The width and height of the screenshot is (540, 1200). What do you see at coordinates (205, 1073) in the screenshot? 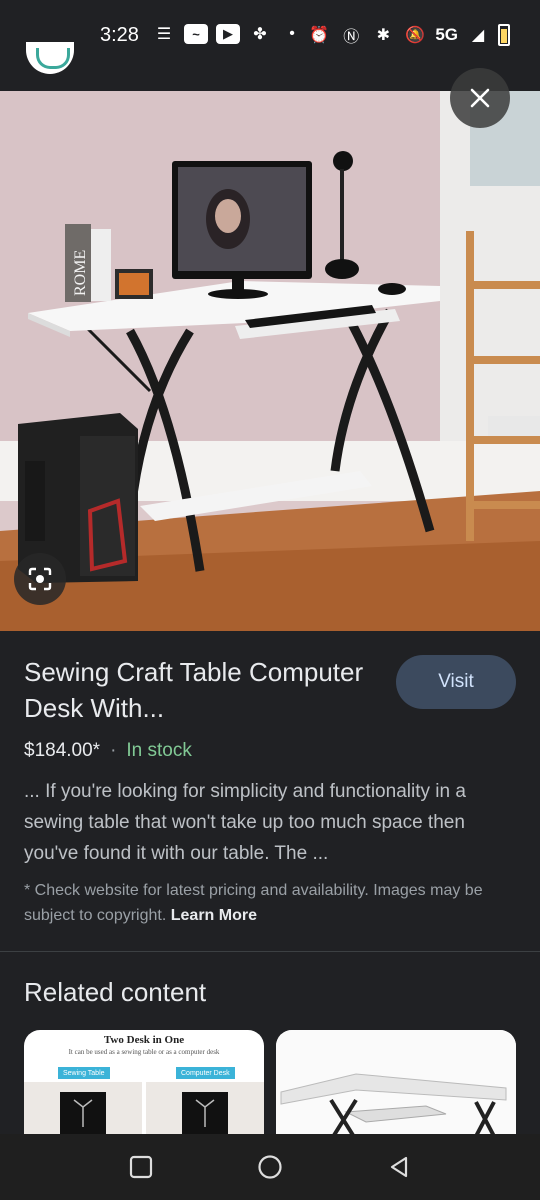
I see `card-tag-computer: Computer Desk` at bounding box center [205, 1073].